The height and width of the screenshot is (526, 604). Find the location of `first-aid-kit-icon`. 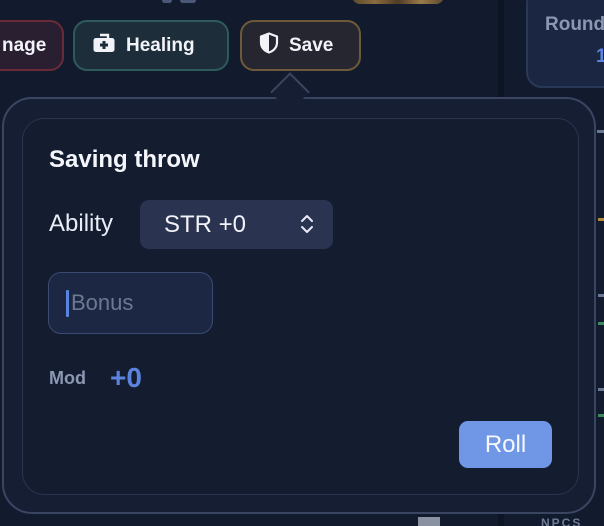

first-aid-kit-icon is located at coordinates (104, 46).